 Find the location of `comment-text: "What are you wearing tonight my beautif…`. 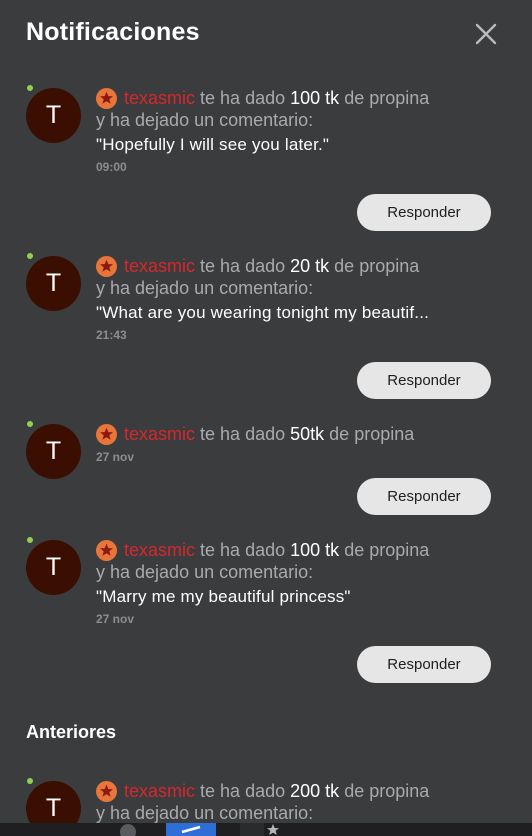

comment-text: "What are you wearing tonight my beautif… is located at coordinates (263, 312).